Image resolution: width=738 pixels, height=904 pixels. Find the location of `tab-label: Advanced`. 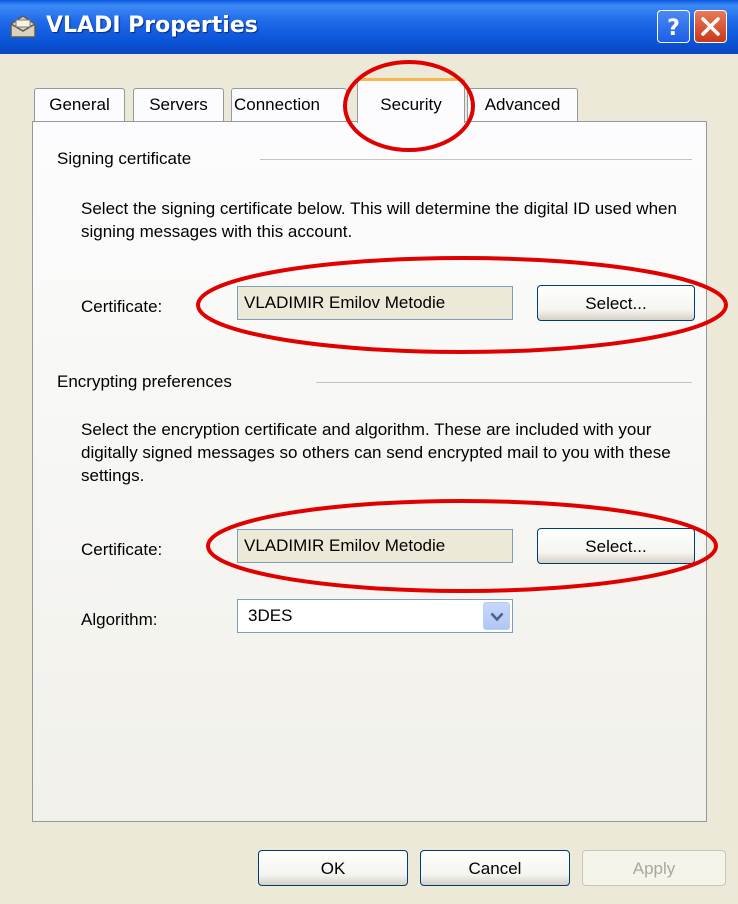

tab-label: Advanced is located at coordinates (522, 104).